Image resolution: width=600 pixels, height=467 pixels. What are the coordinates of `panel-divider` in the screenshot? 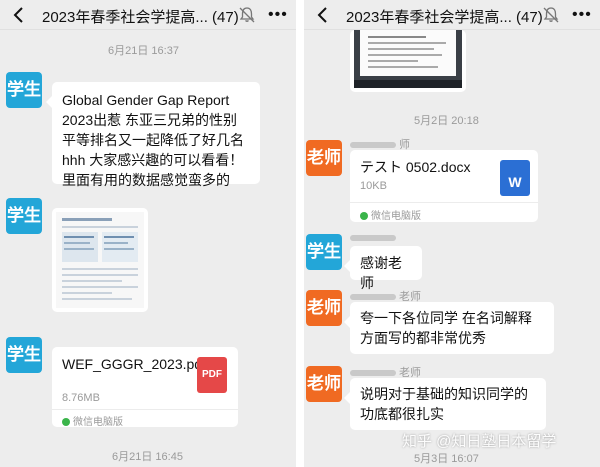 It's located at (300, 233).